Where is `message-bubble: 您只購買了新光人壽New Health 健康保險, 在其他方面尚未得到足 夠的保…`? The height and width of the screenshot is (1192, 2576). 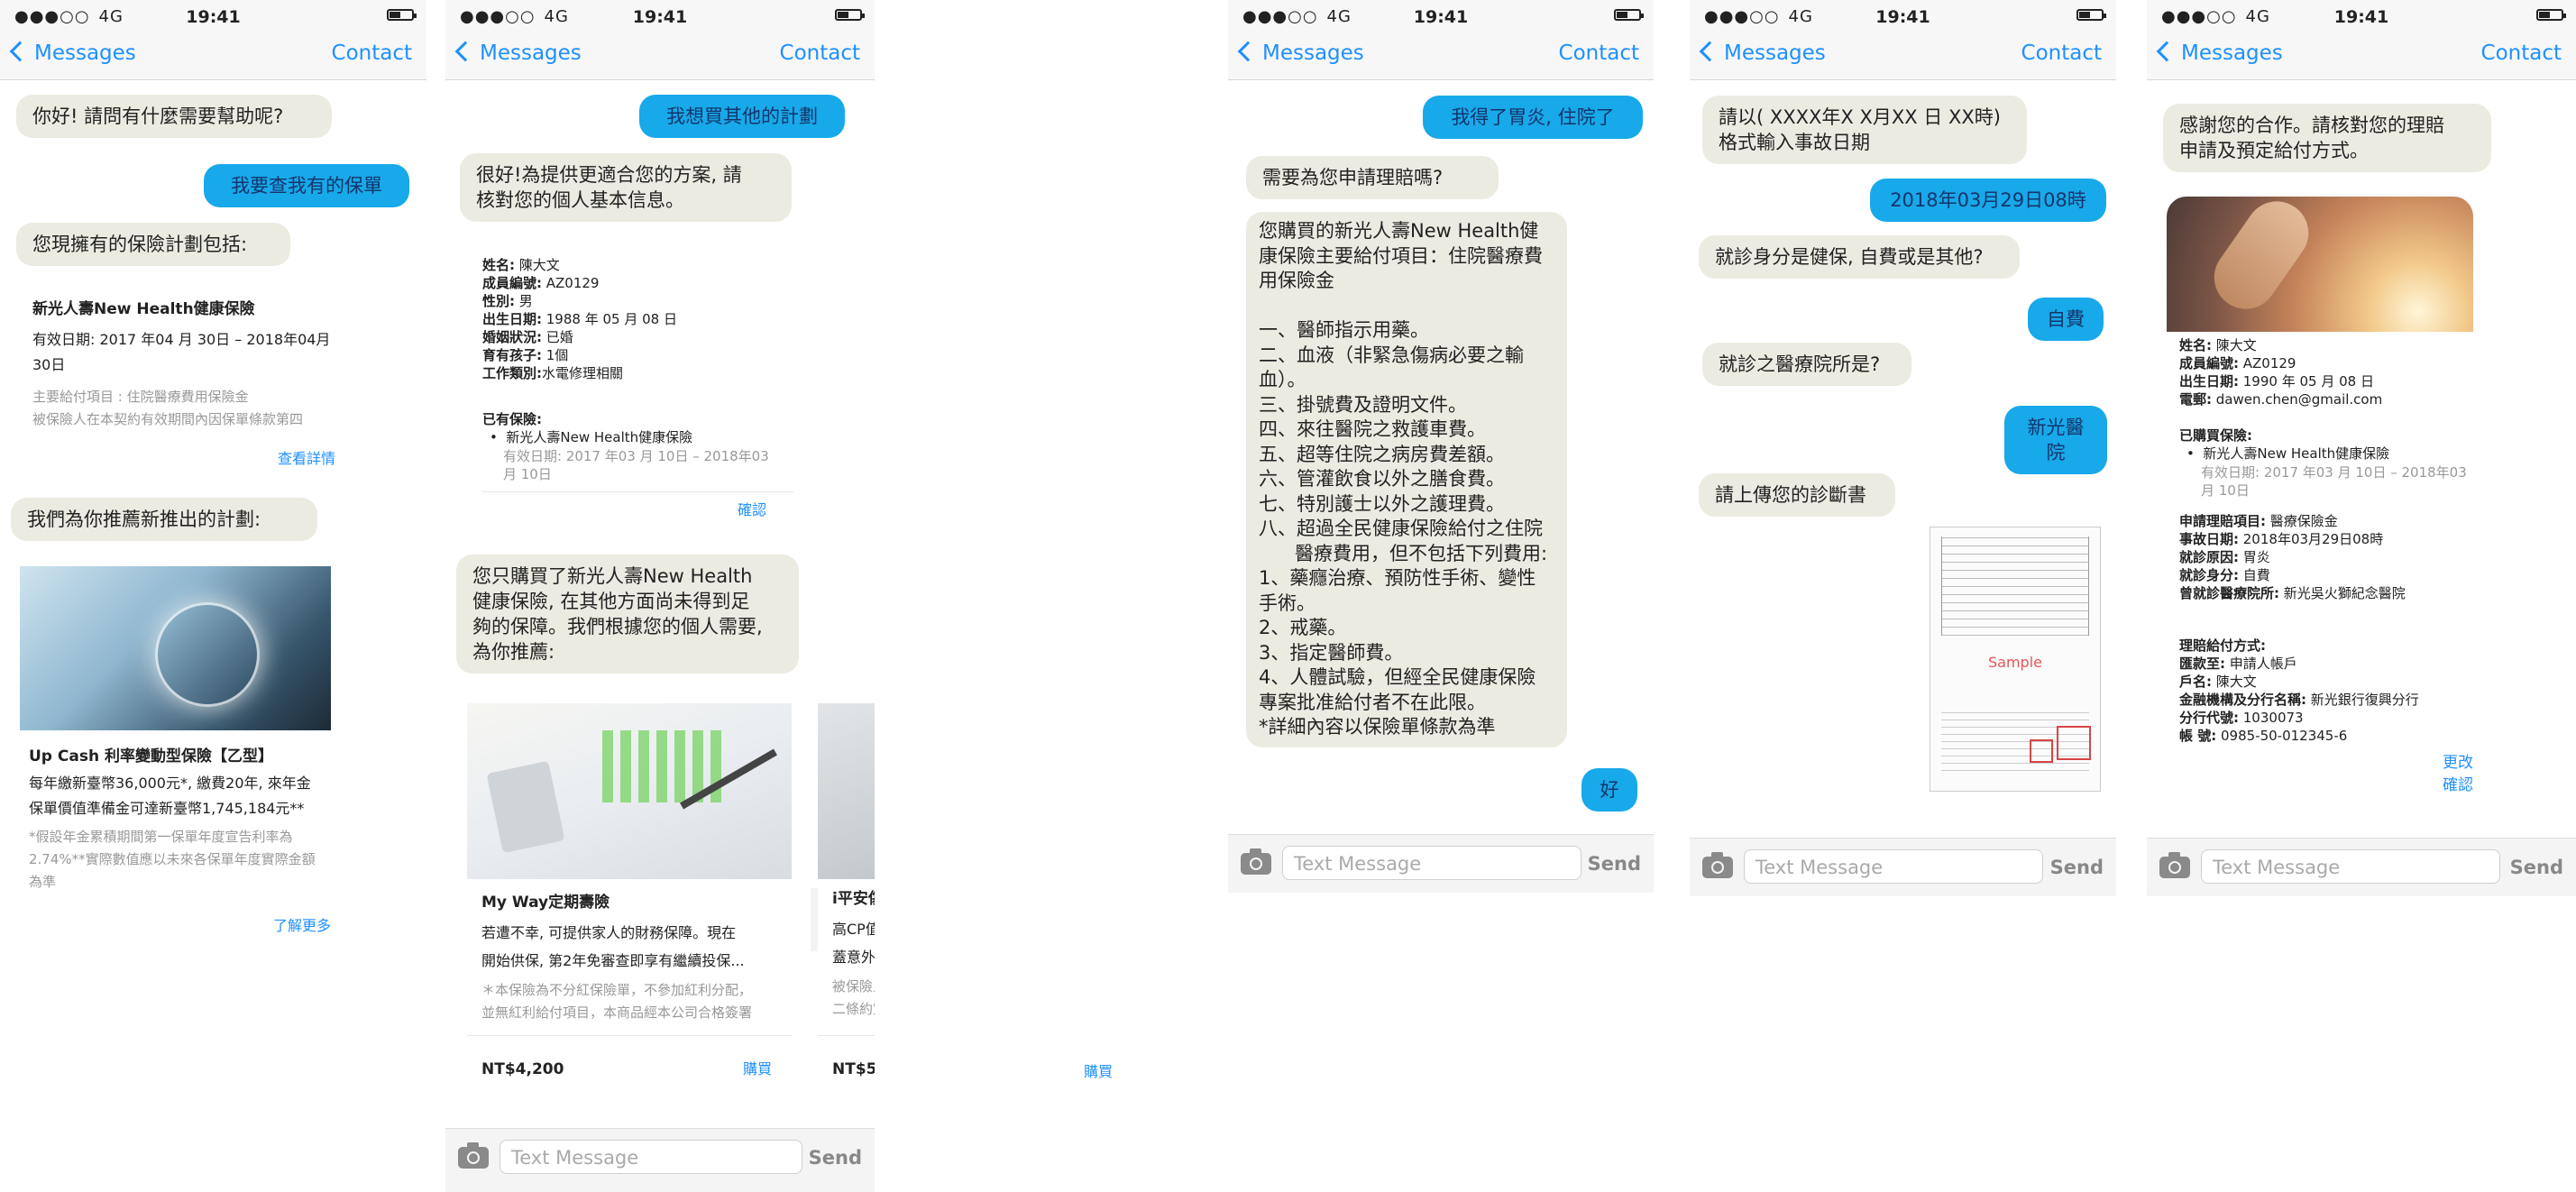
message-bubble: 您只購買了新光人壽New Health 健康保險, 在其他方面尚未得到足 夠的保… is located at coordinates (627, 615).